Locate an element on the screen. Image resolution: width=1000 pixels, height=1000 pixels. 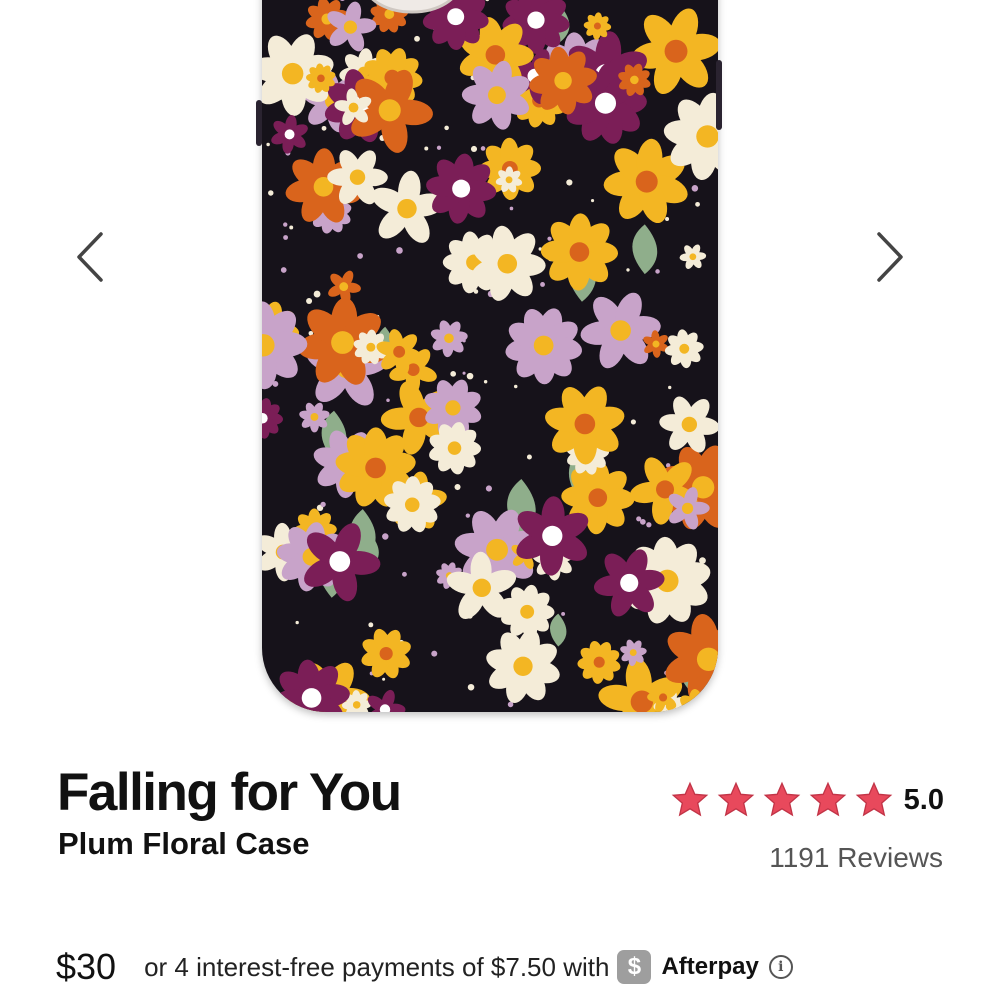
chevron-right-icon is located at coordinates (890, 257).